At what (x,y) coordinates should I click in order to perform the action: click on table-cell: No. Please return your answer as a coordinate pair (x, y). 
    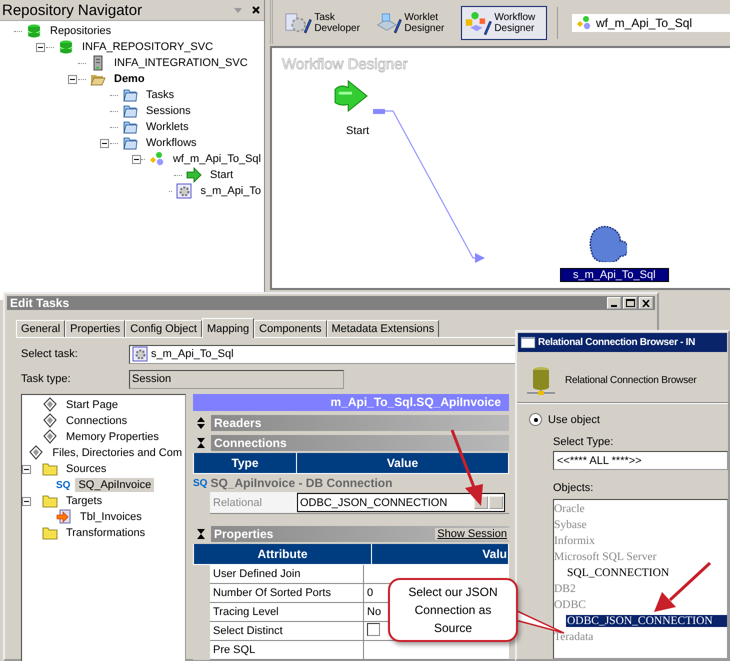
    Looking at the image, I should click on (374, 612).